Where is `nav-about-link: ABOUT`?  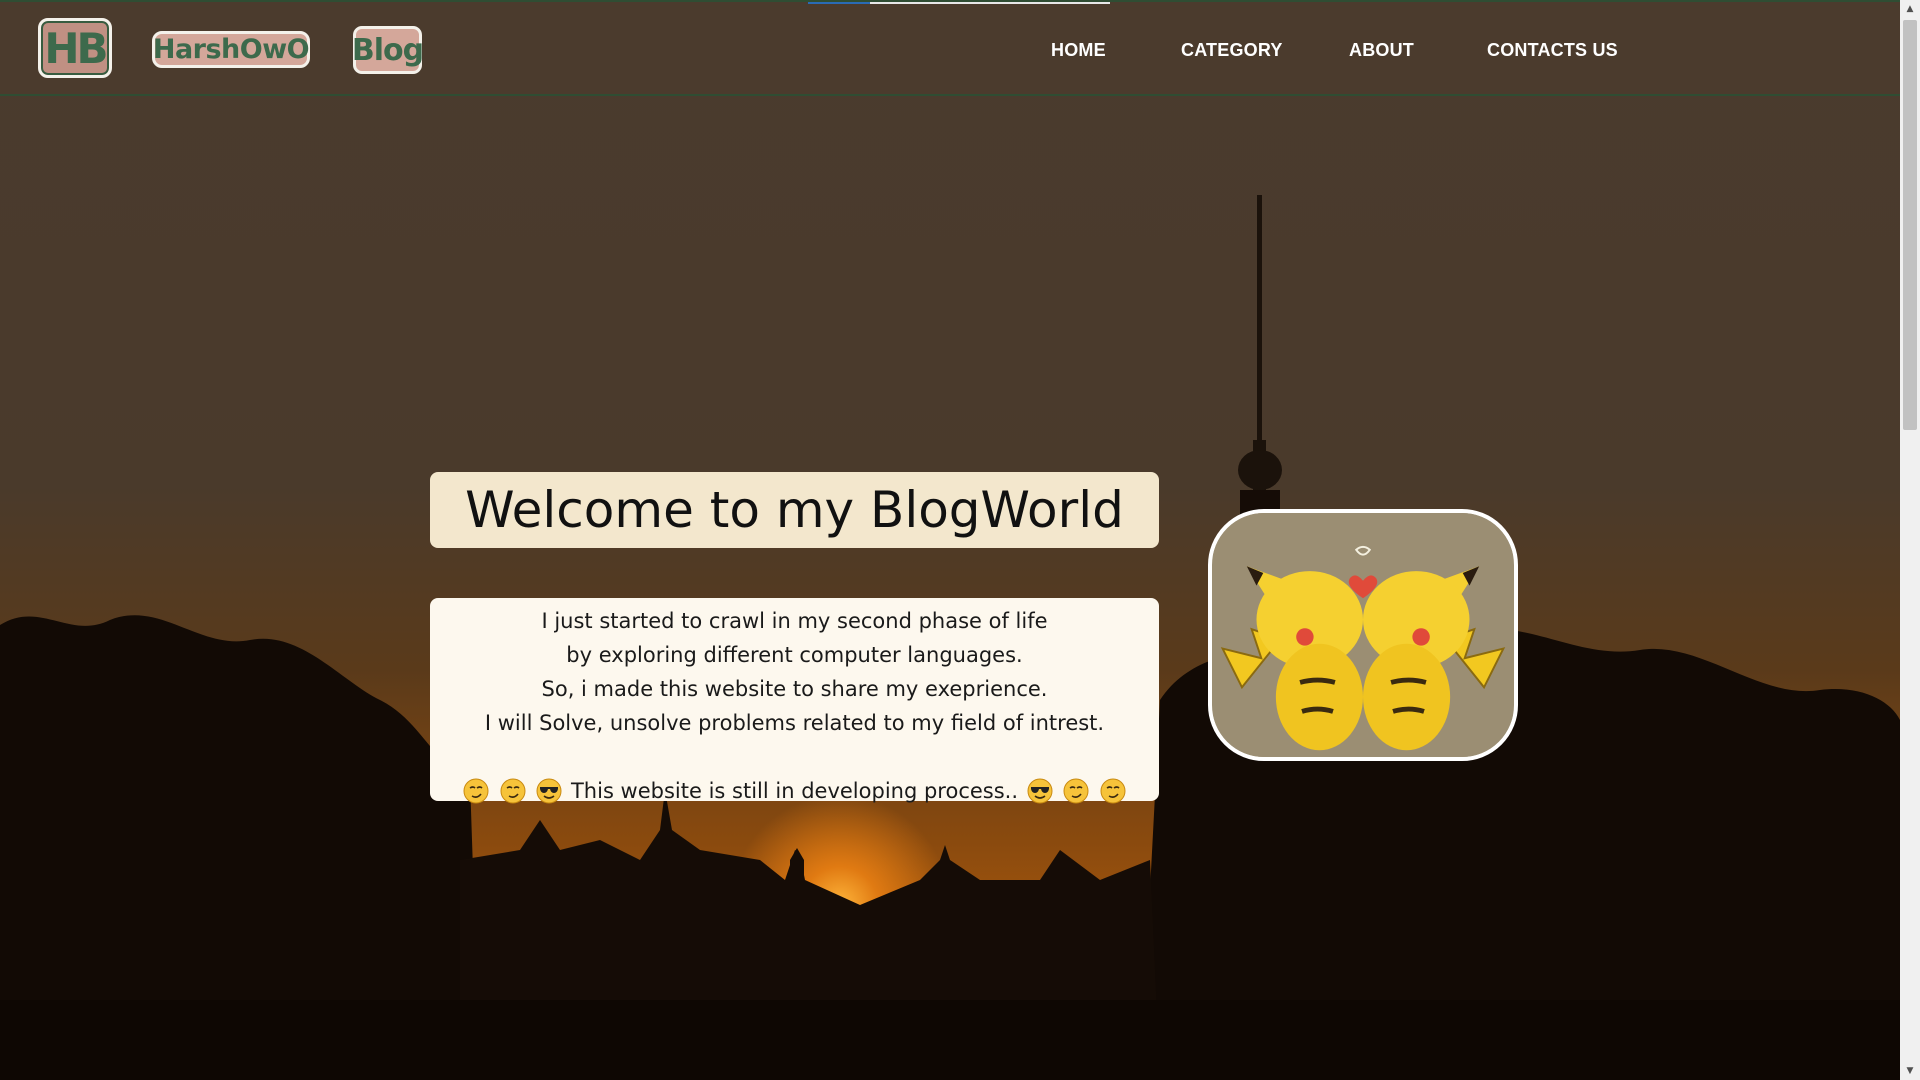
nav-about-link: ABOUT is located at coordinates (1381, 50).